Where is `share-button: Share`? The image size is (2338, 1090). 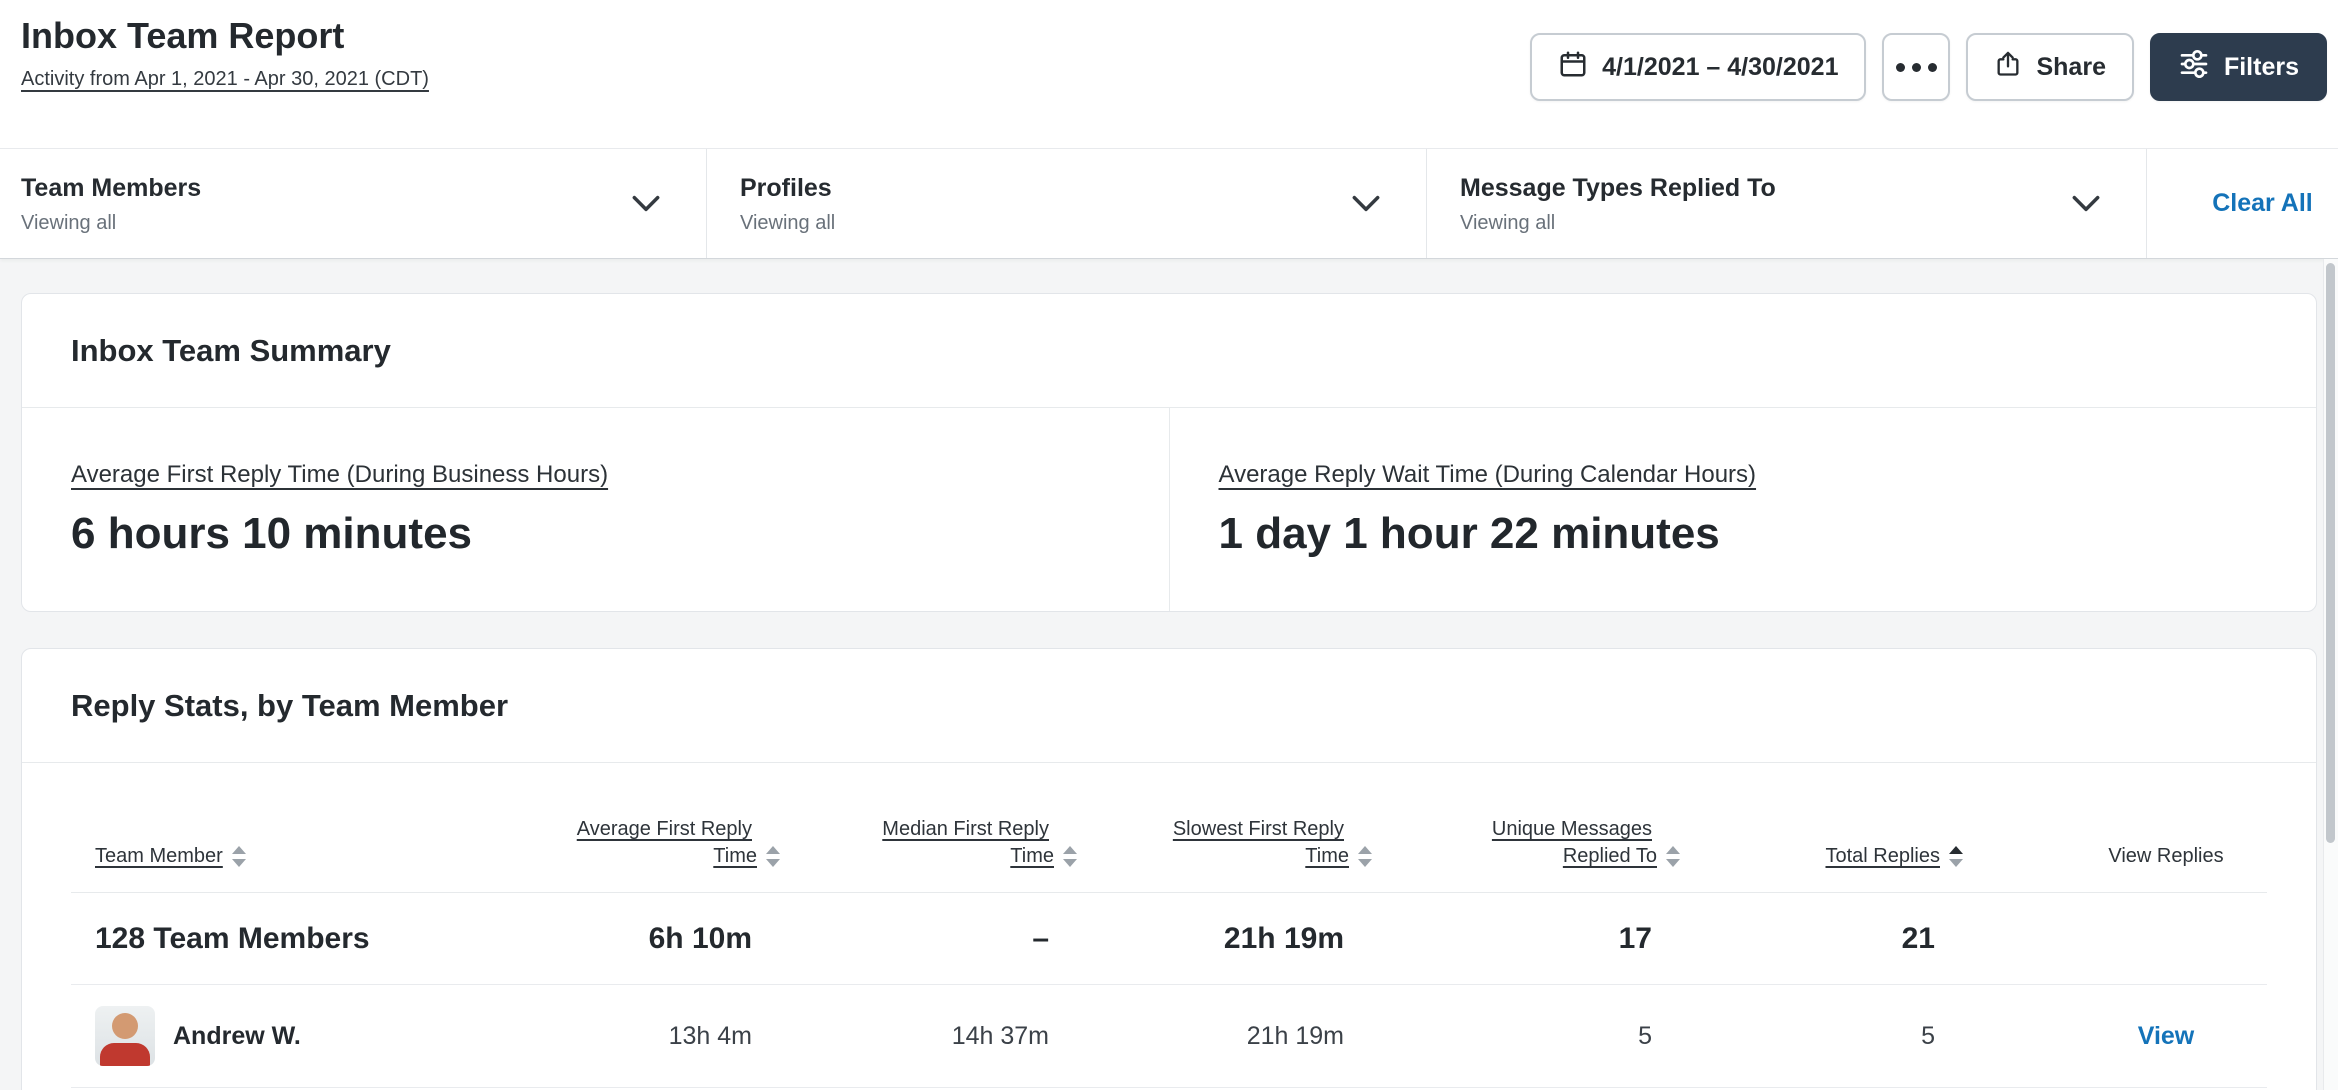
share-button: Share is located at coordinates (2050, 67).